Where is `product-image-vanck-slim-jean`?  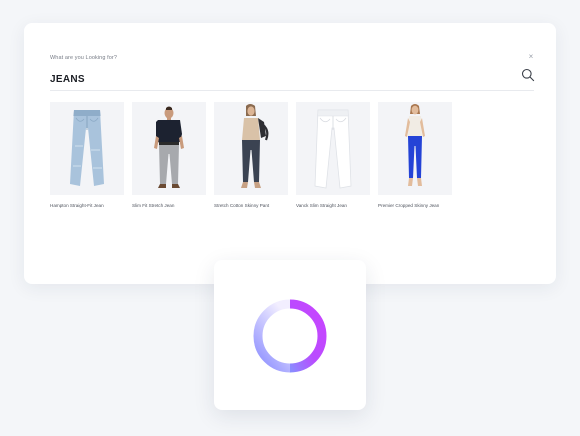
product-image-vanck-slim-jean is located at coordinates (333, 148).